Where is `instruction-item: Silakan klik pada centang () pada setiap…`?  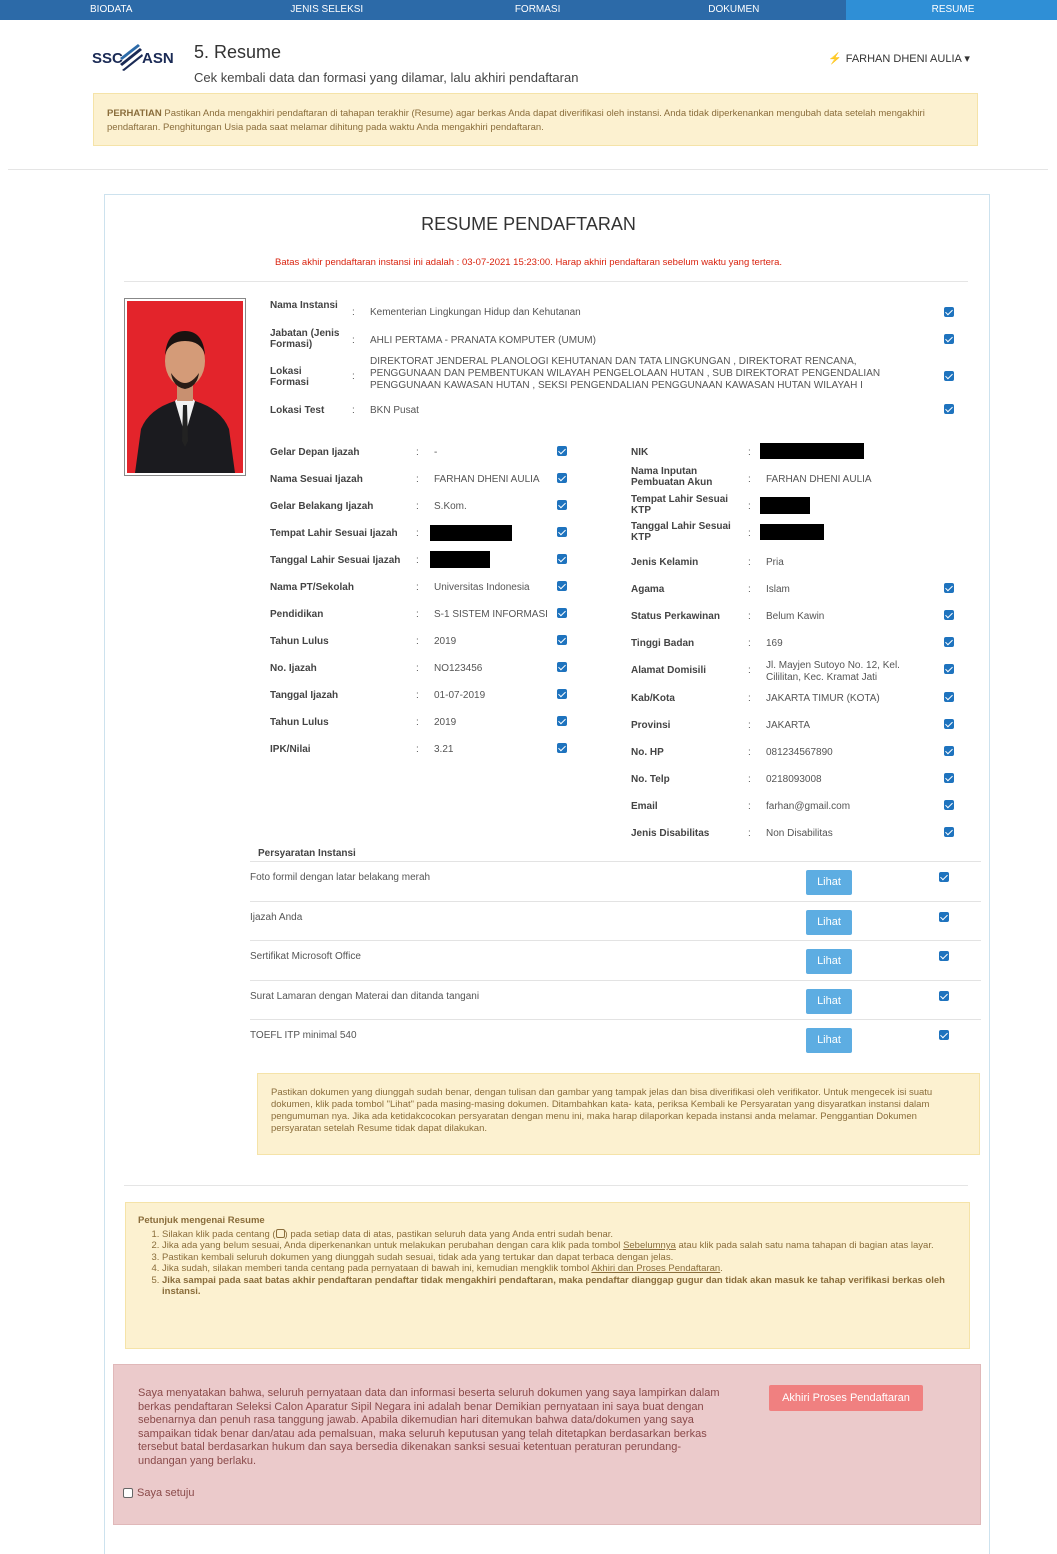 instruction-item: Silakan klik pada centang () pada setiap… is located at coordinates (559, 1234).